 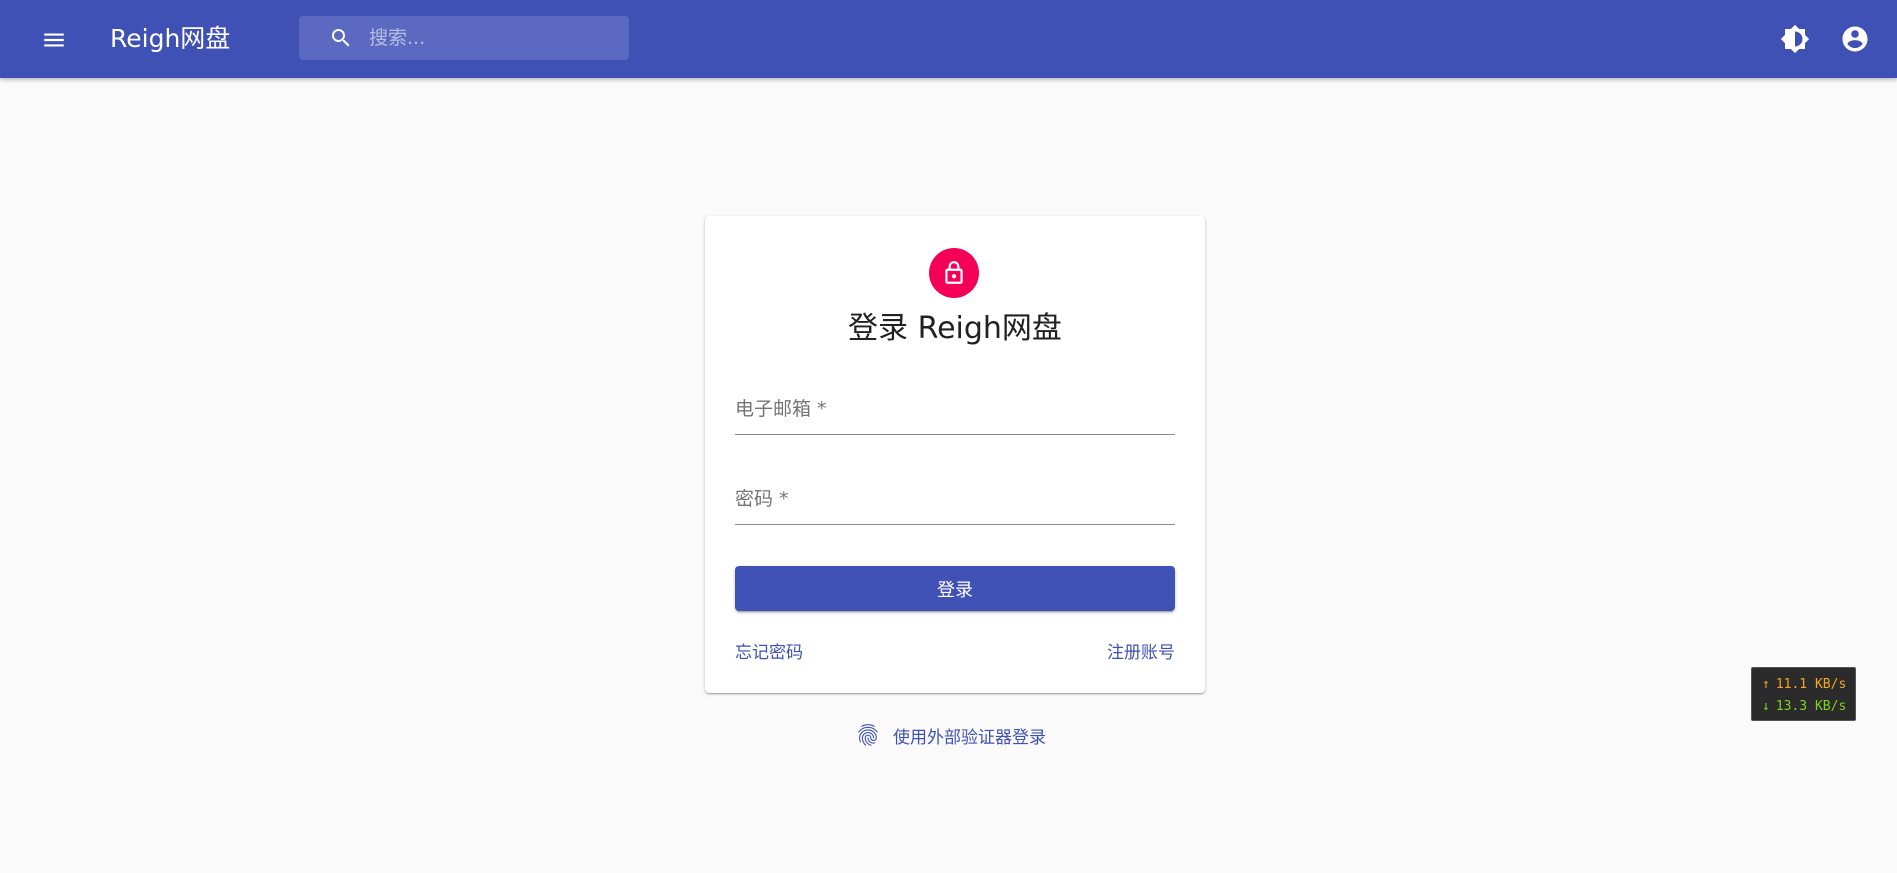 I want to click on login-button: 登录, so click(x=955, y=588).